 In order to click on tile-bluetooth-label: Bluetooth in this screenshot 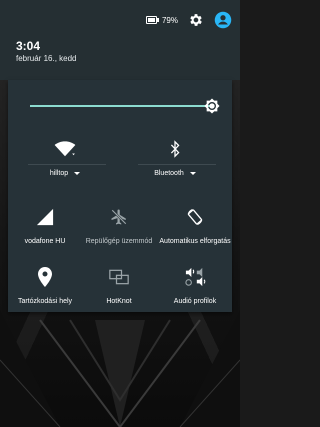, I will do `click(169, 173)`.